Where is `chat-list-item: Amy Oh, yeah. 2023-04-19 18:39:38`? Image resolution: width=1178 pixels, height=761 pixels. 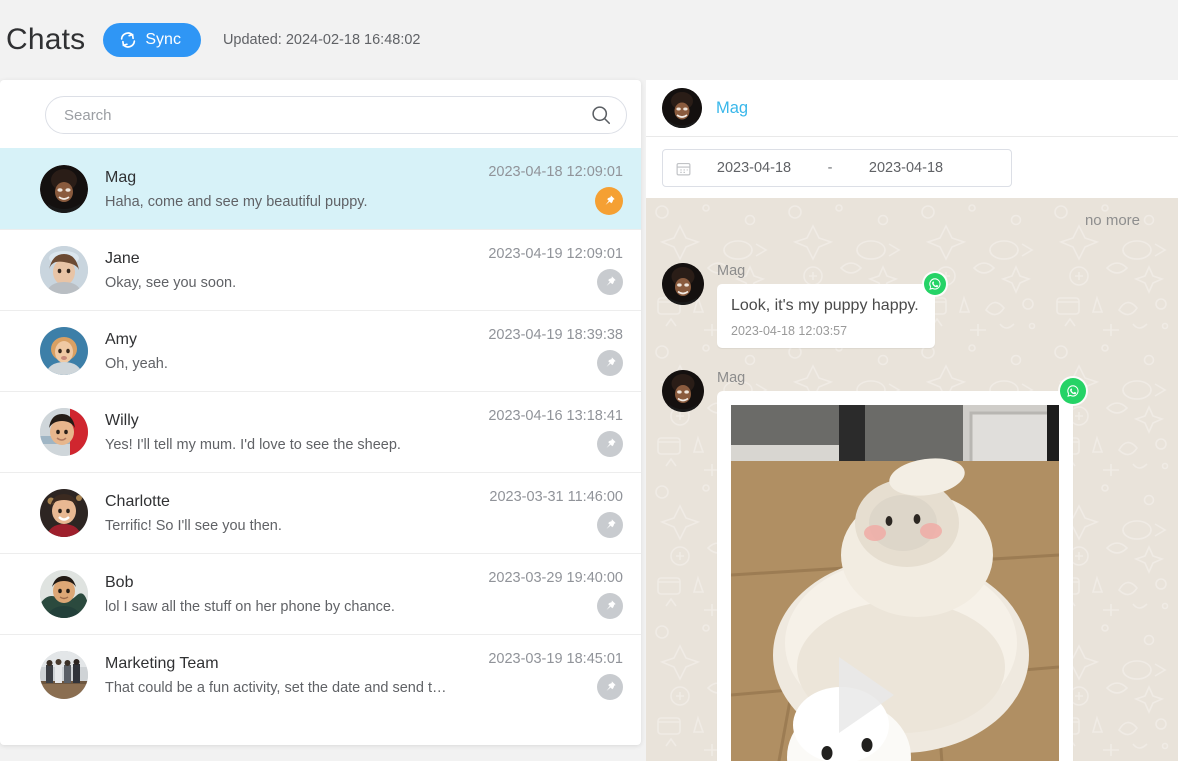 chat-list-item: Amy Oh, yeah. 2023-04-19 18:39:38 is located at coordinates (320, 350).